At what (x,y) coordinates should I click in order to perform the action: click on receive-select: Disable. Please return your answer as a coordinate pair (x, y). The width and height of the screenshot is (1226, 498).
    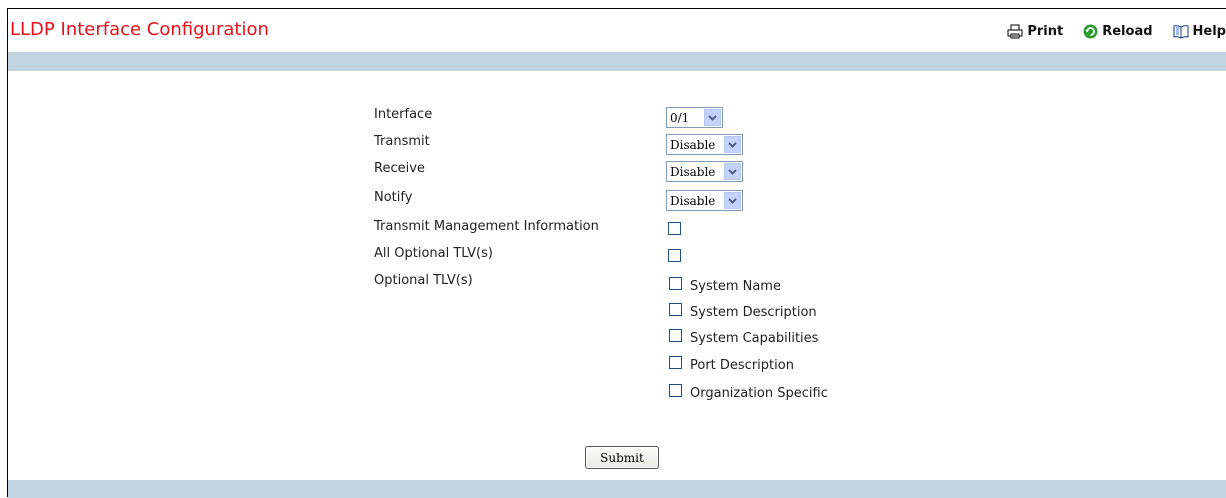
    Looking at the image, I should click on (704, 171).